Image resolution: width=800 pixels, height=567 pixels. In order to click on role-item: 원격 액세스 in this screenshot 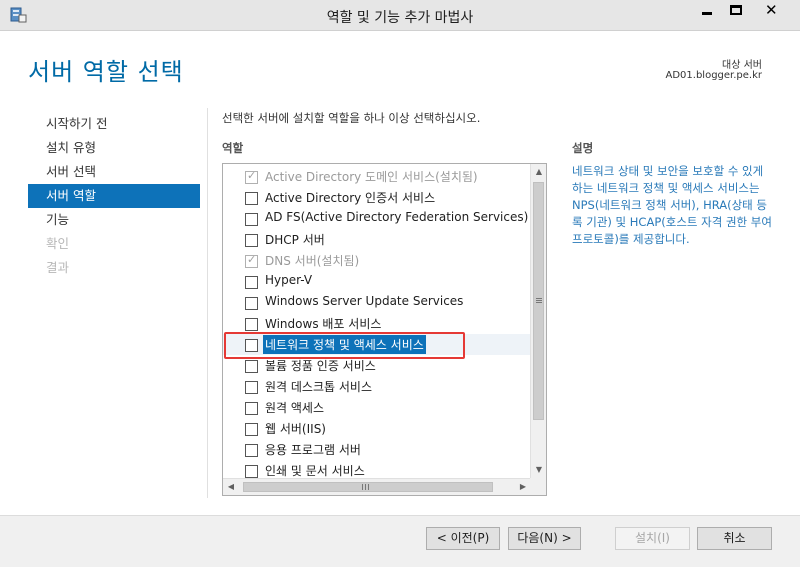, I will do `click(377, 407)`.